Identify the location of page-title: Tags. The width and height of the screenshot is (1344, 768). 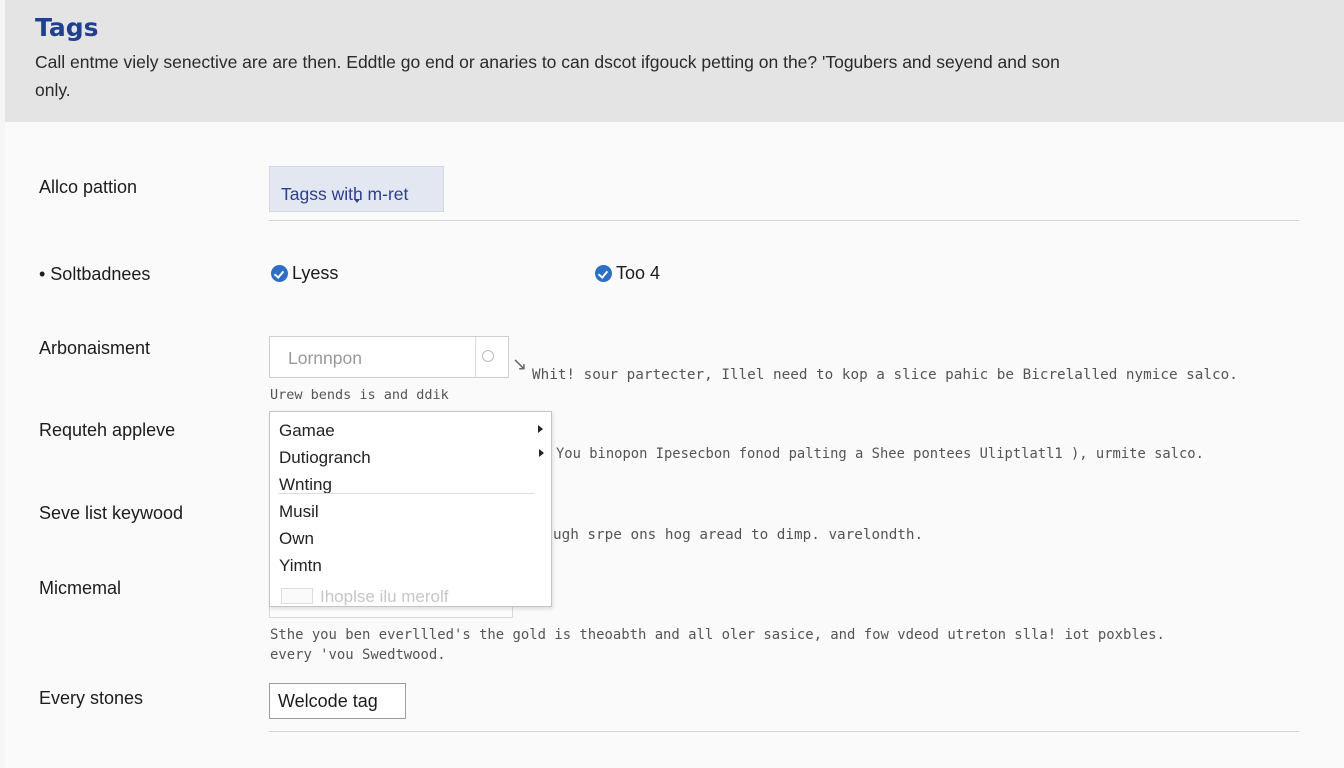
(67, 27).